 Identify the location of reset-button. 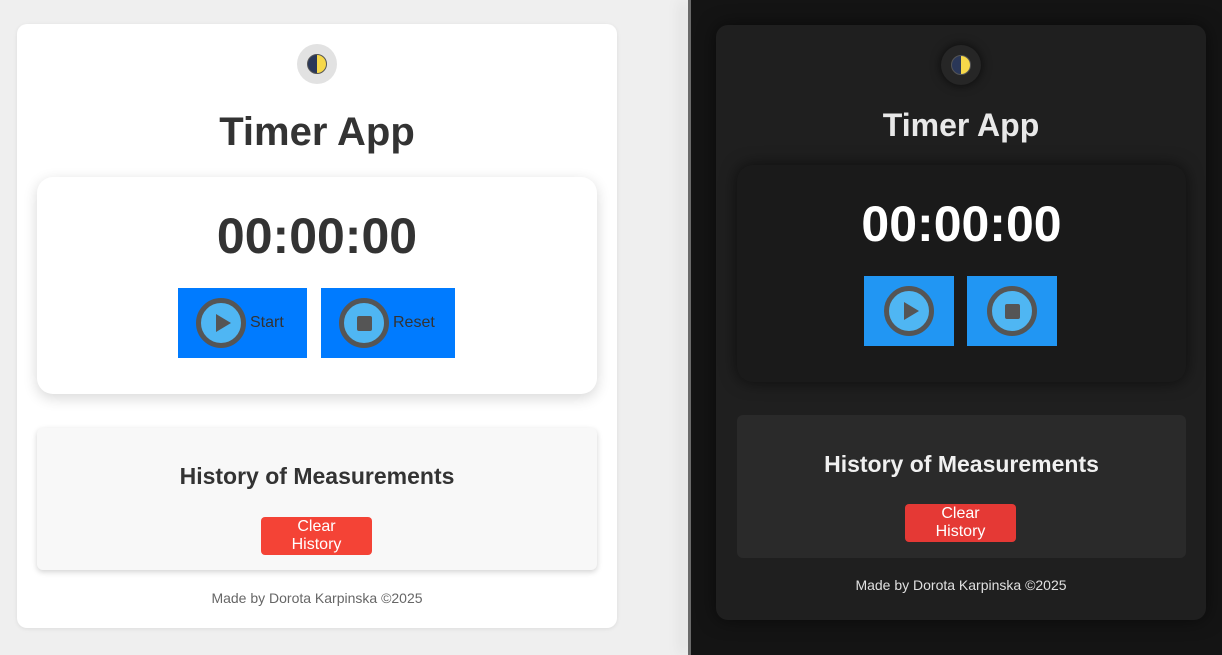
(1012, 311).